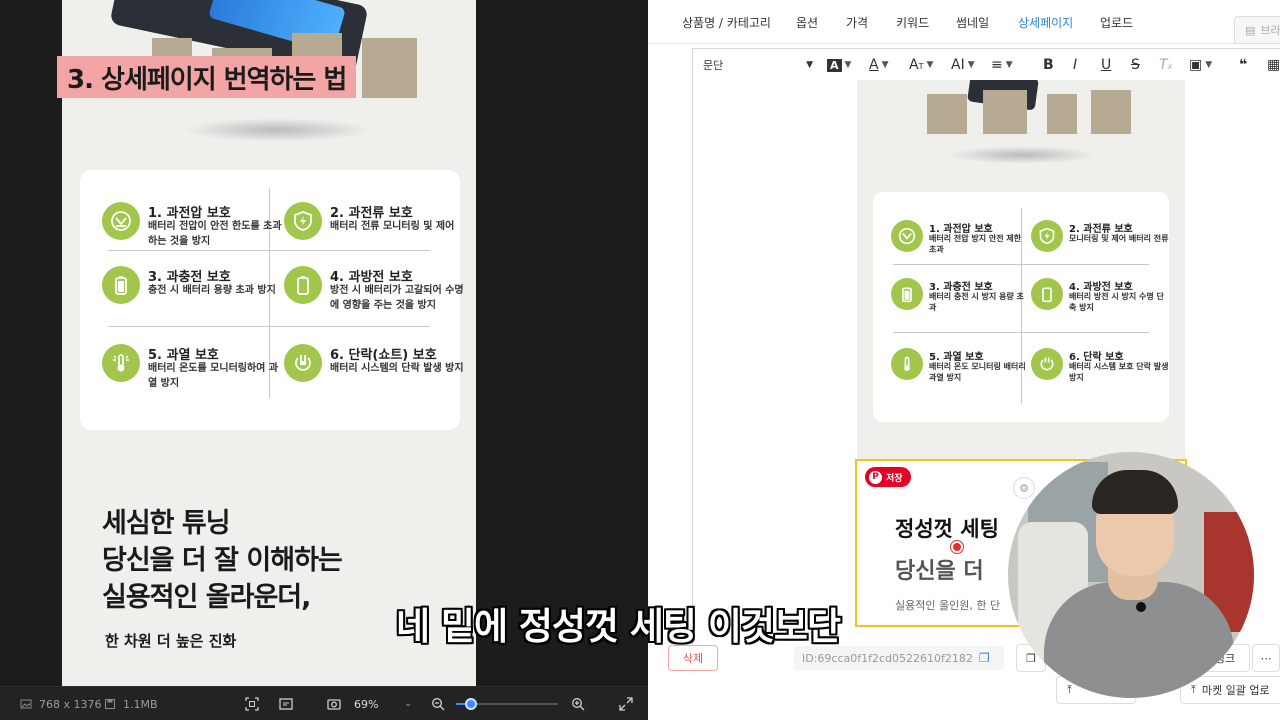 This screenshot has height=720, width=1280. Describe the element at coordinates (916, 65) in the screenshot. I see `font-size-icon: AT` at that location.